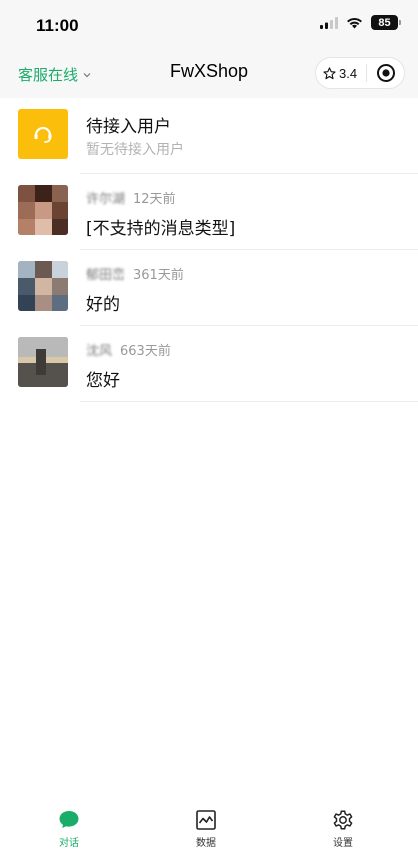  What do you see at coordinates (158, 275) in the screenshot?
I see `conversation-time: 361天前` at bounding box center [158, 275].